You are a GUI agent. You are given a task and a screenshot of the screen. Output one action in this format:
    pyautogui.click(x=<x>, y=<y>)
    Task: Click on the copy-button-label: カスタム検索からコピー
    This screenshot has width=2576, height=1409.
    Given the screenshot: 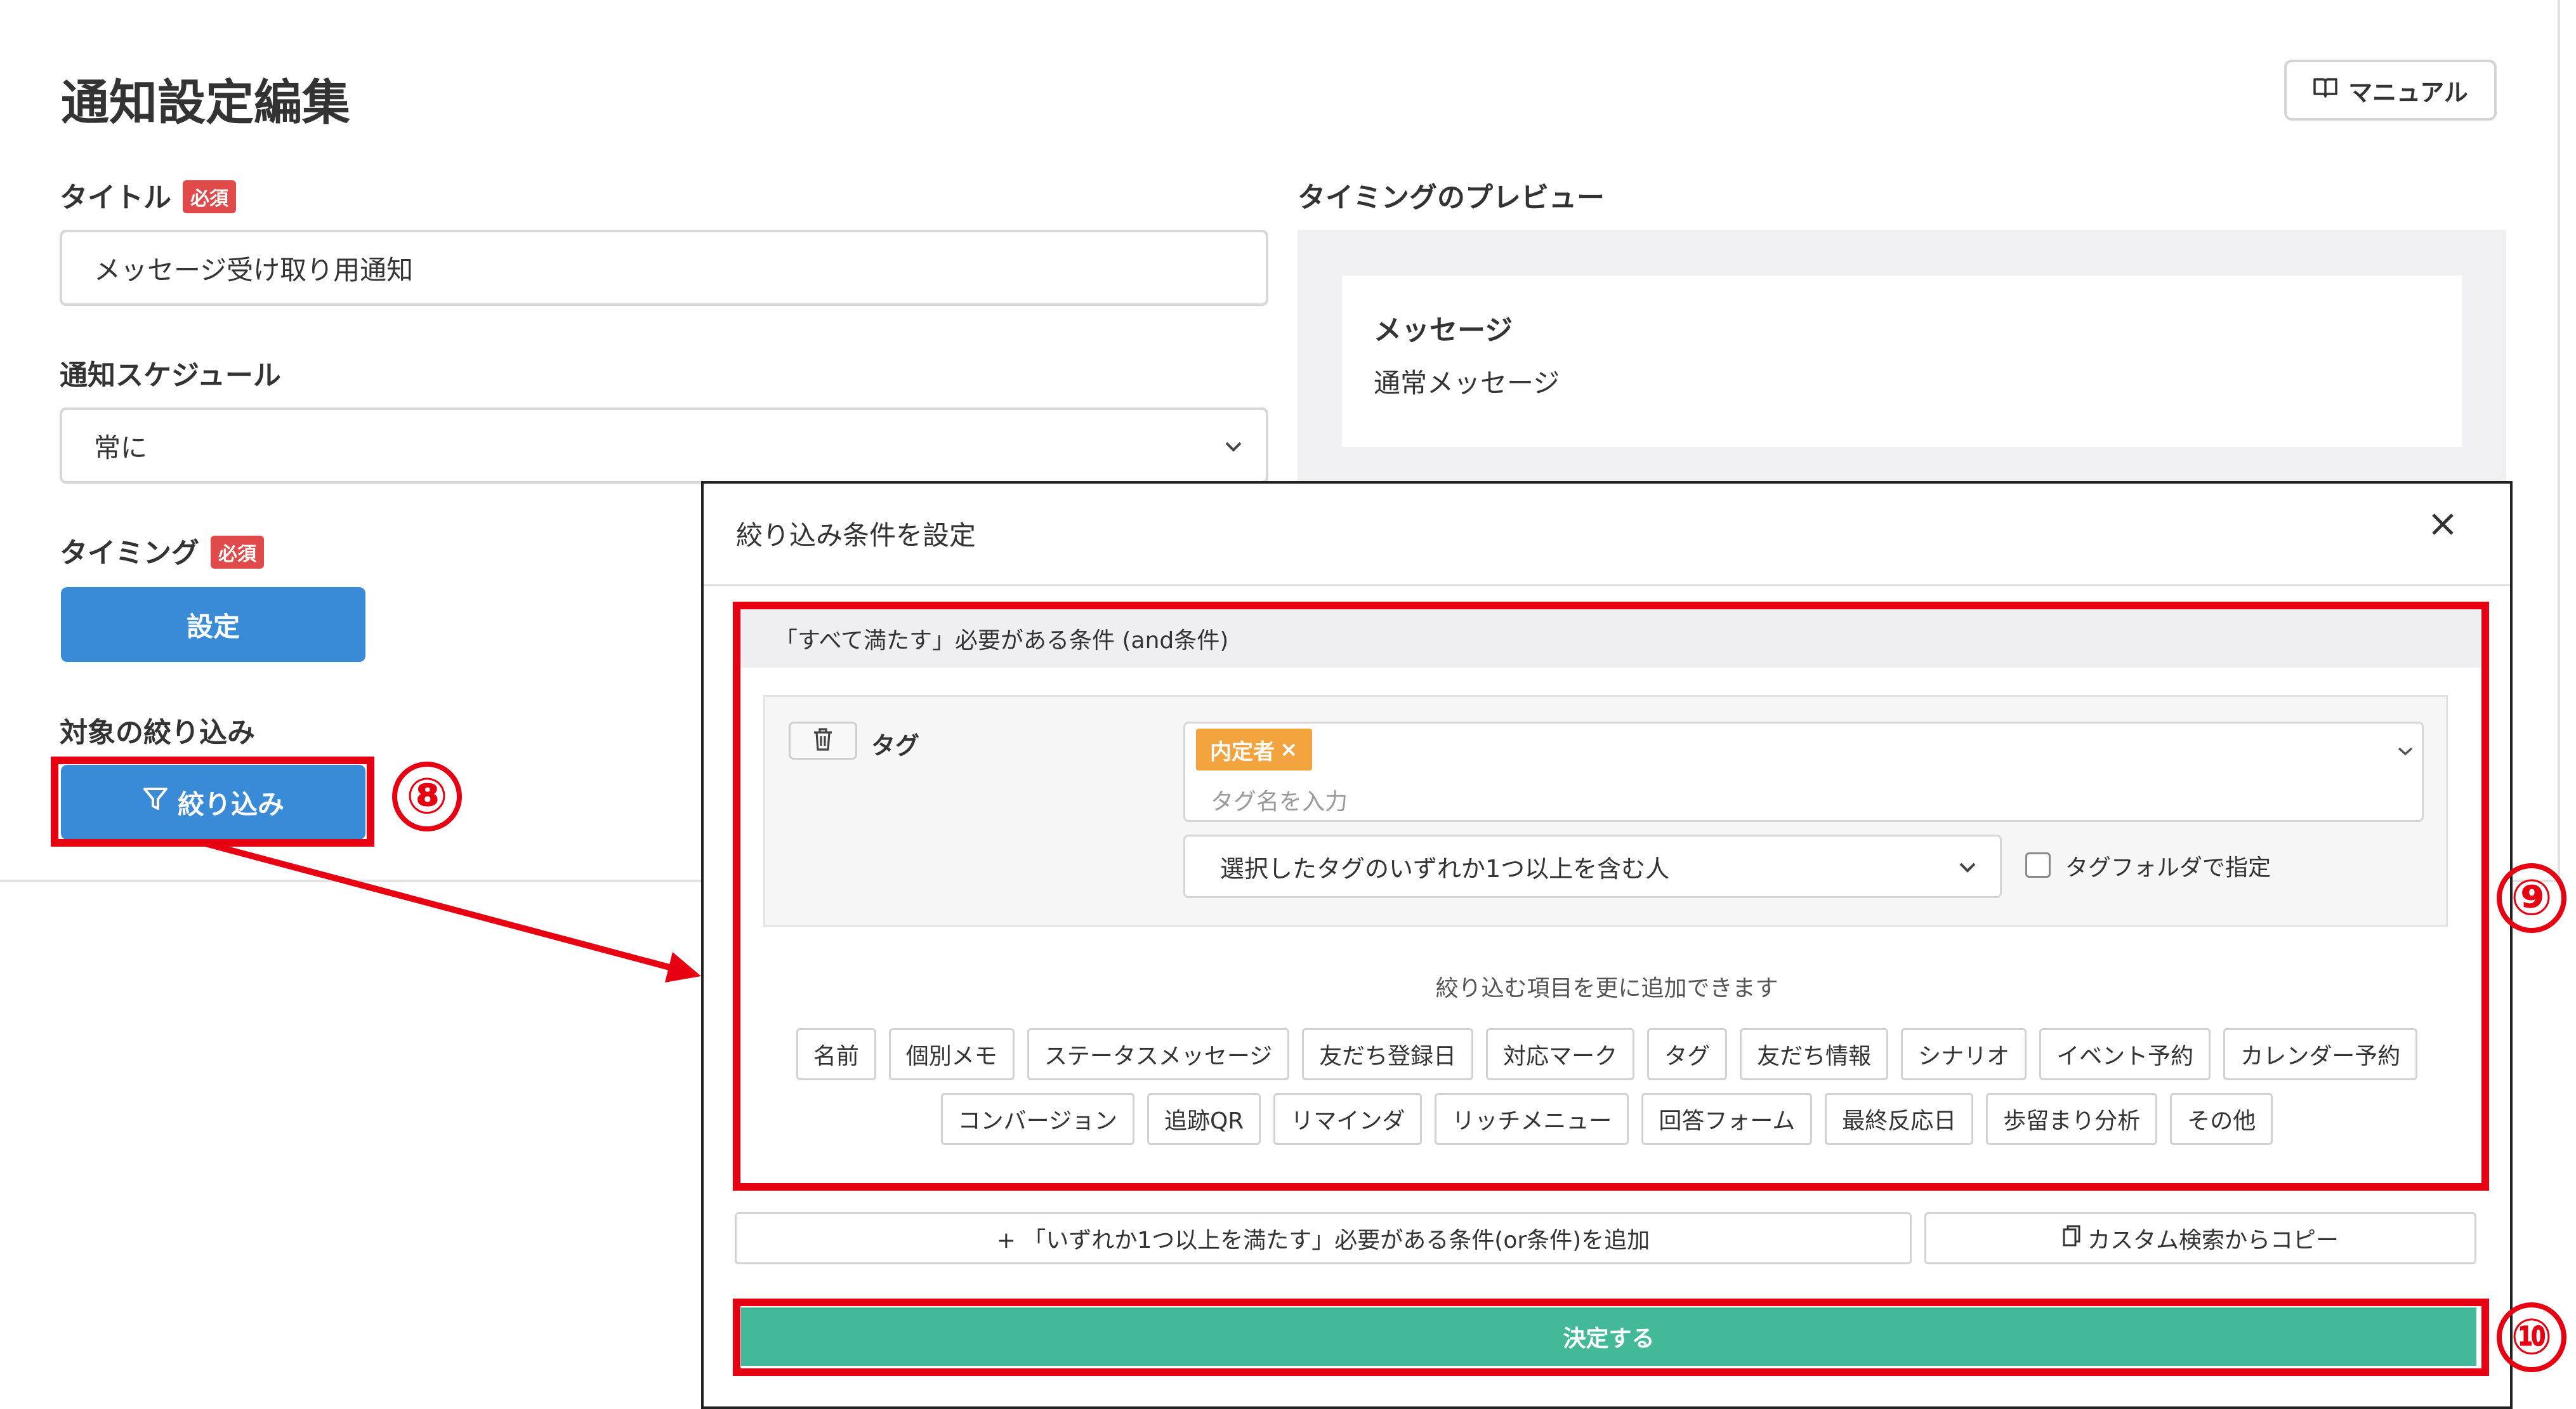 What is the action you would take?
    pyautogui.click(x=2213, y=1240)
    